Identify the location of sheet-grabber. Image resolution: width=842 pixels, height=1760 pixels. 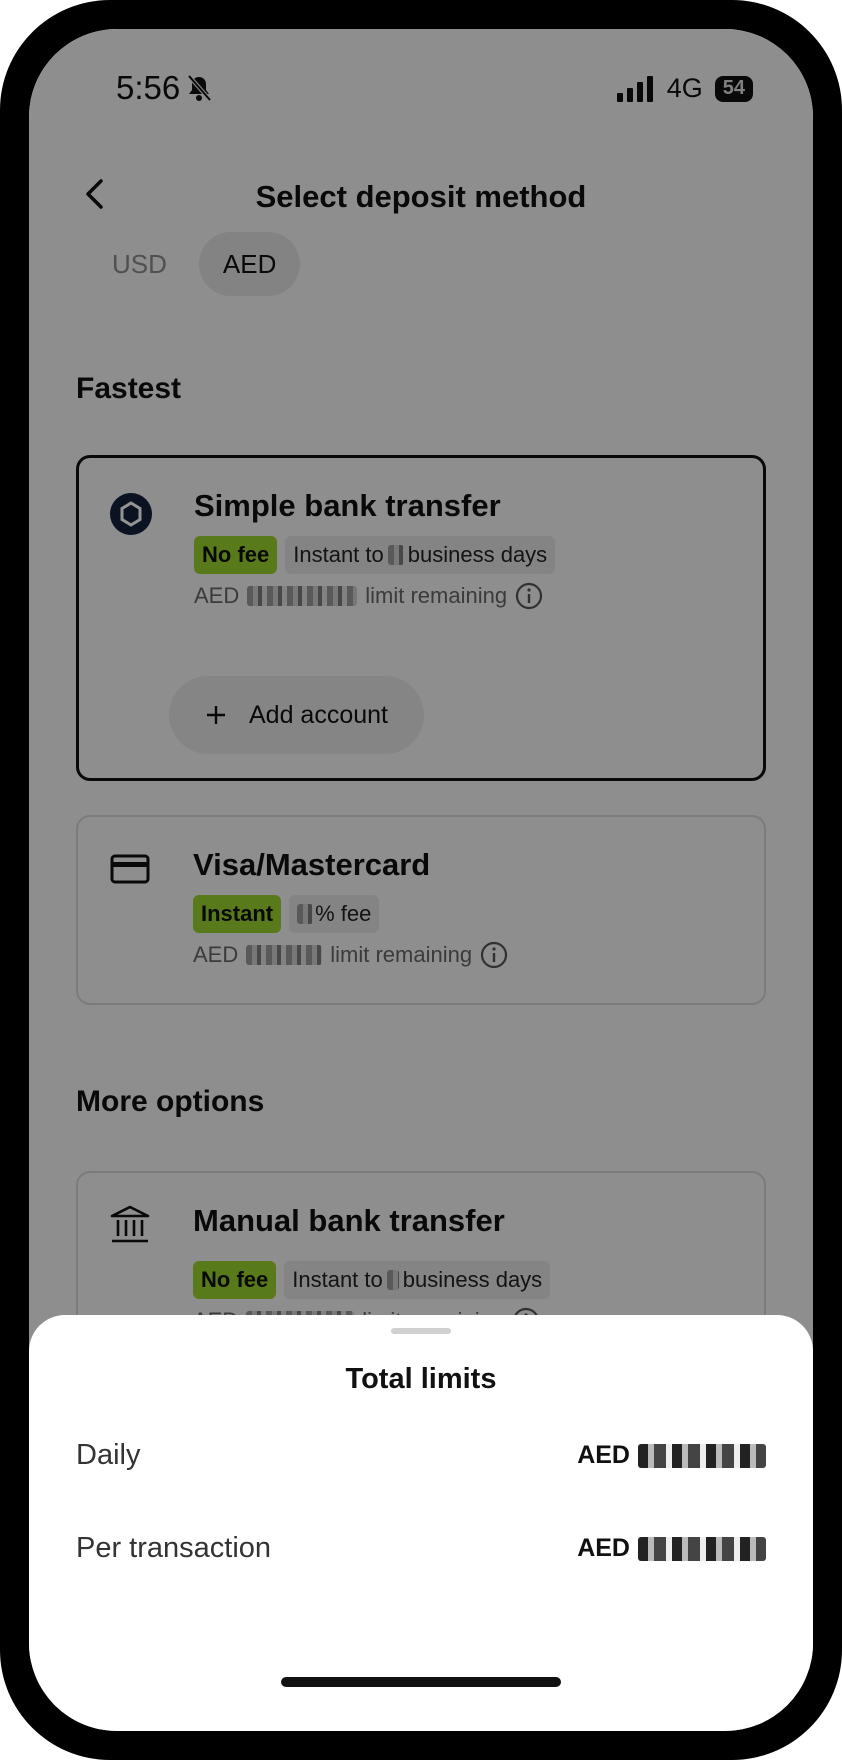
(421, 1331).